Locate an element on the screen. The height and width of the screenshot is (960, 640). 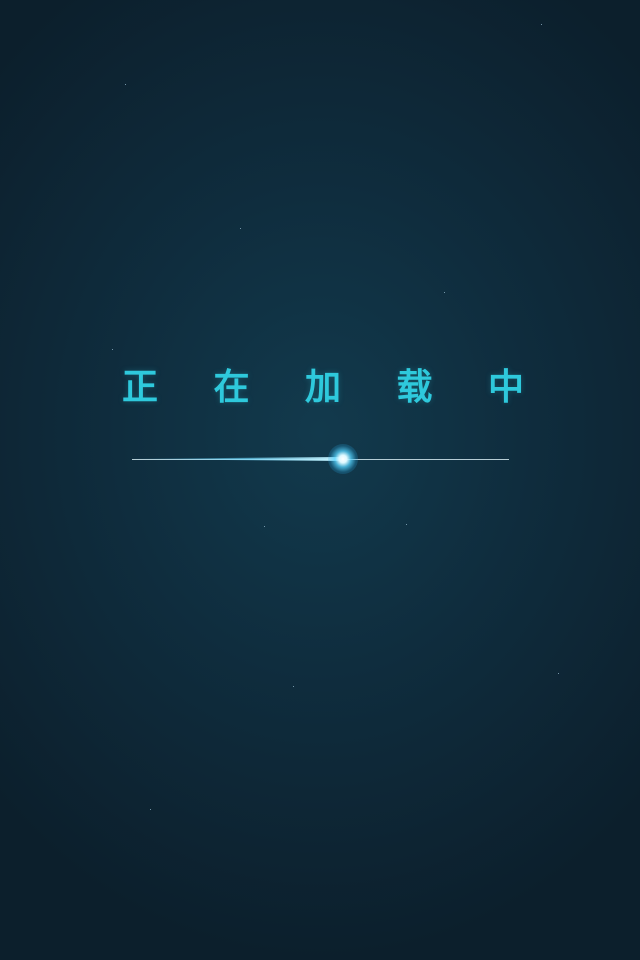
loading-title-char: 加 is located at coordinates (322, 387).